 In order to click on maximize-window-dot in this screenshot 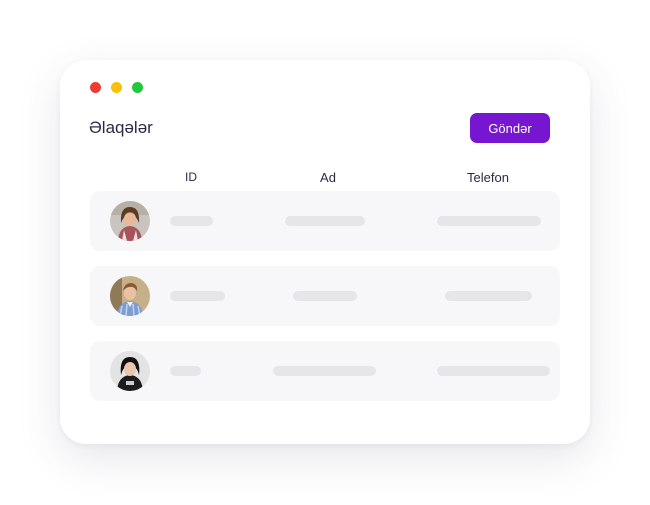, I will do `click(137, 87)`.